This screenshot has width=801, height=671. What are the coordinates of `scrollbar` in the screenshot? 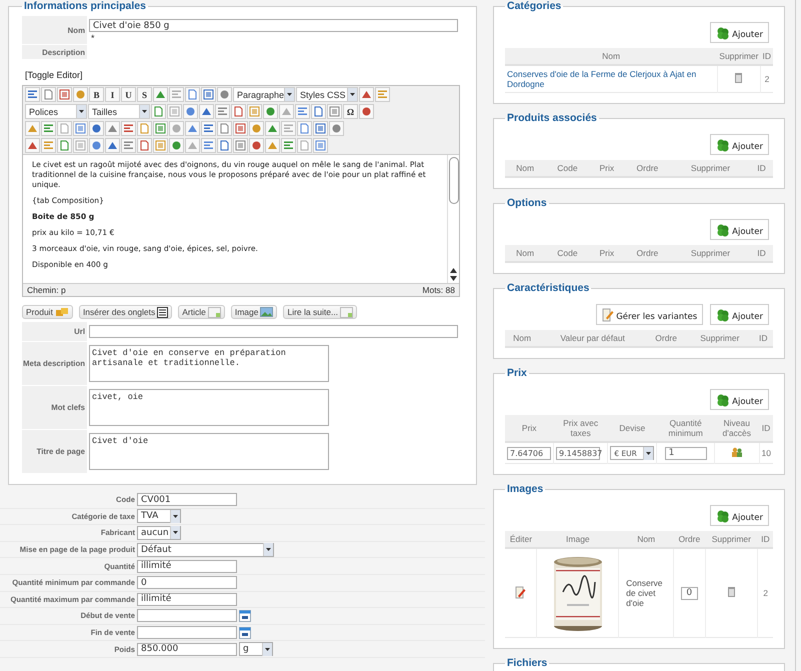 It's located at (453, 219).